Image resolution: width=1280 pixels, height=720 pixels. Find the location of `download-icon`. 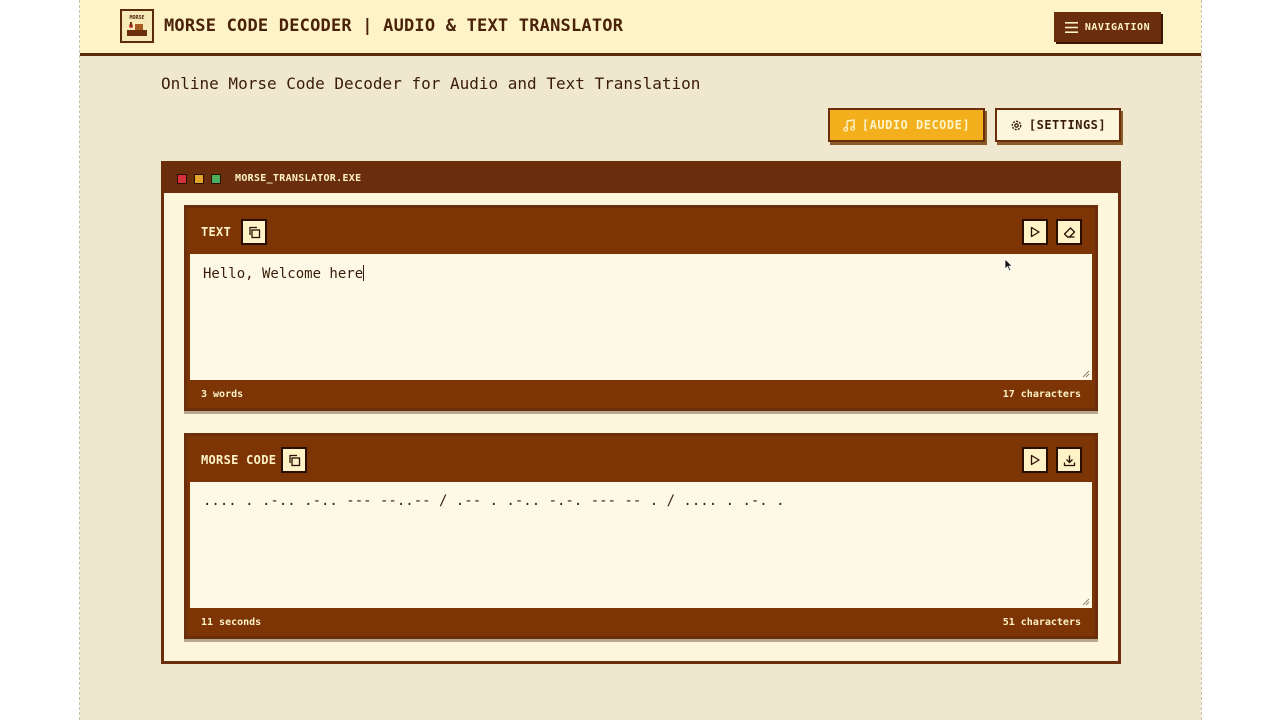

download-icon is located at coordinates (1069, 460).